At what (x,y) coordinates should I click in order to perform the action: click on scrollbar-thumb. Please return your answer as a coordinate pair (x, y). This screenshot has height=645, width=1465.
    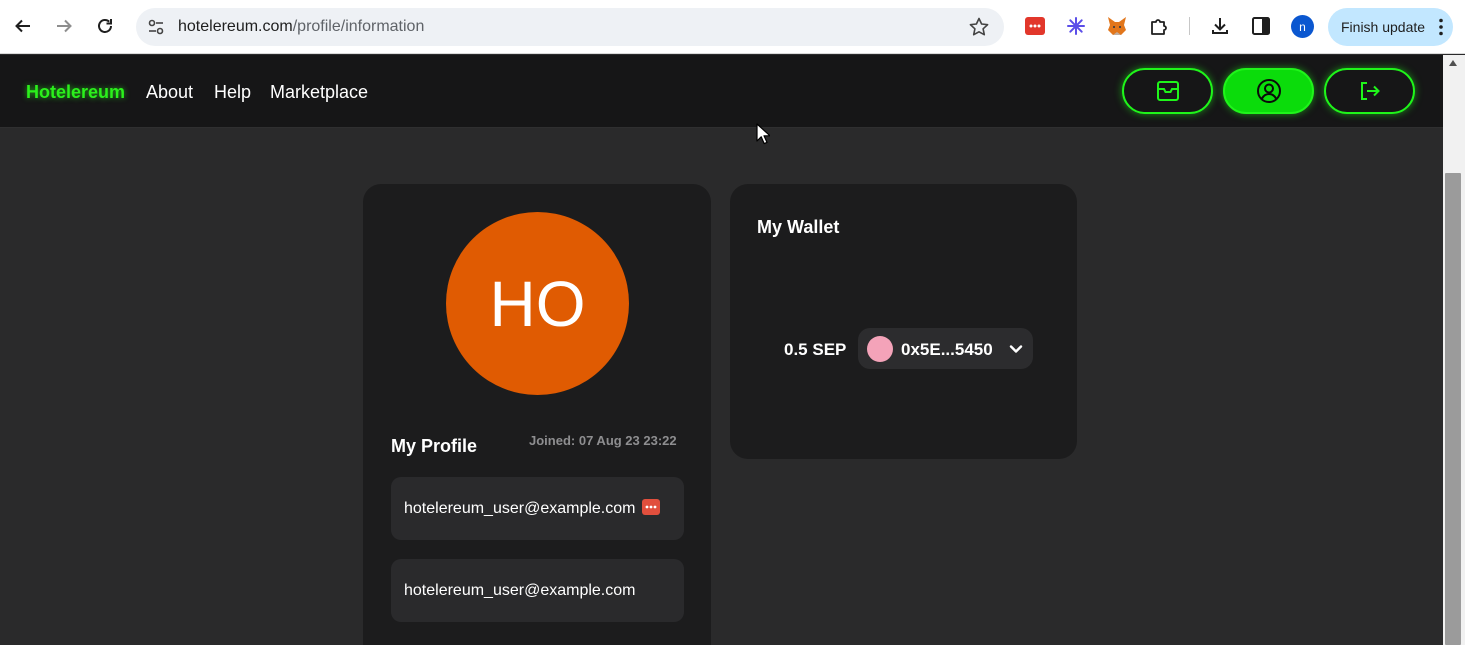
    Looking at the image, I should click on (1453, 409).